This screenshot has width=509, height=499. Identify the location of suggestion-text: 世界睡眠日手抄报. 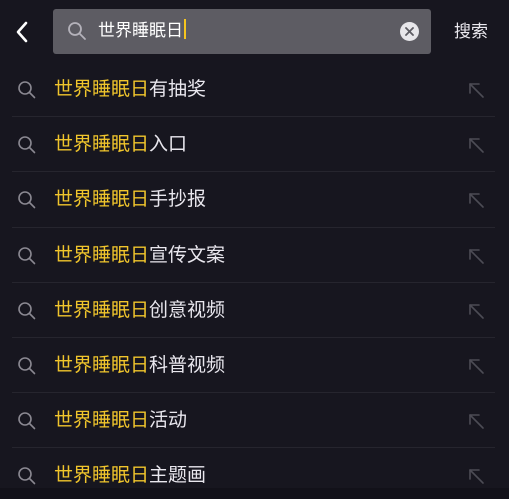
(130, 199).